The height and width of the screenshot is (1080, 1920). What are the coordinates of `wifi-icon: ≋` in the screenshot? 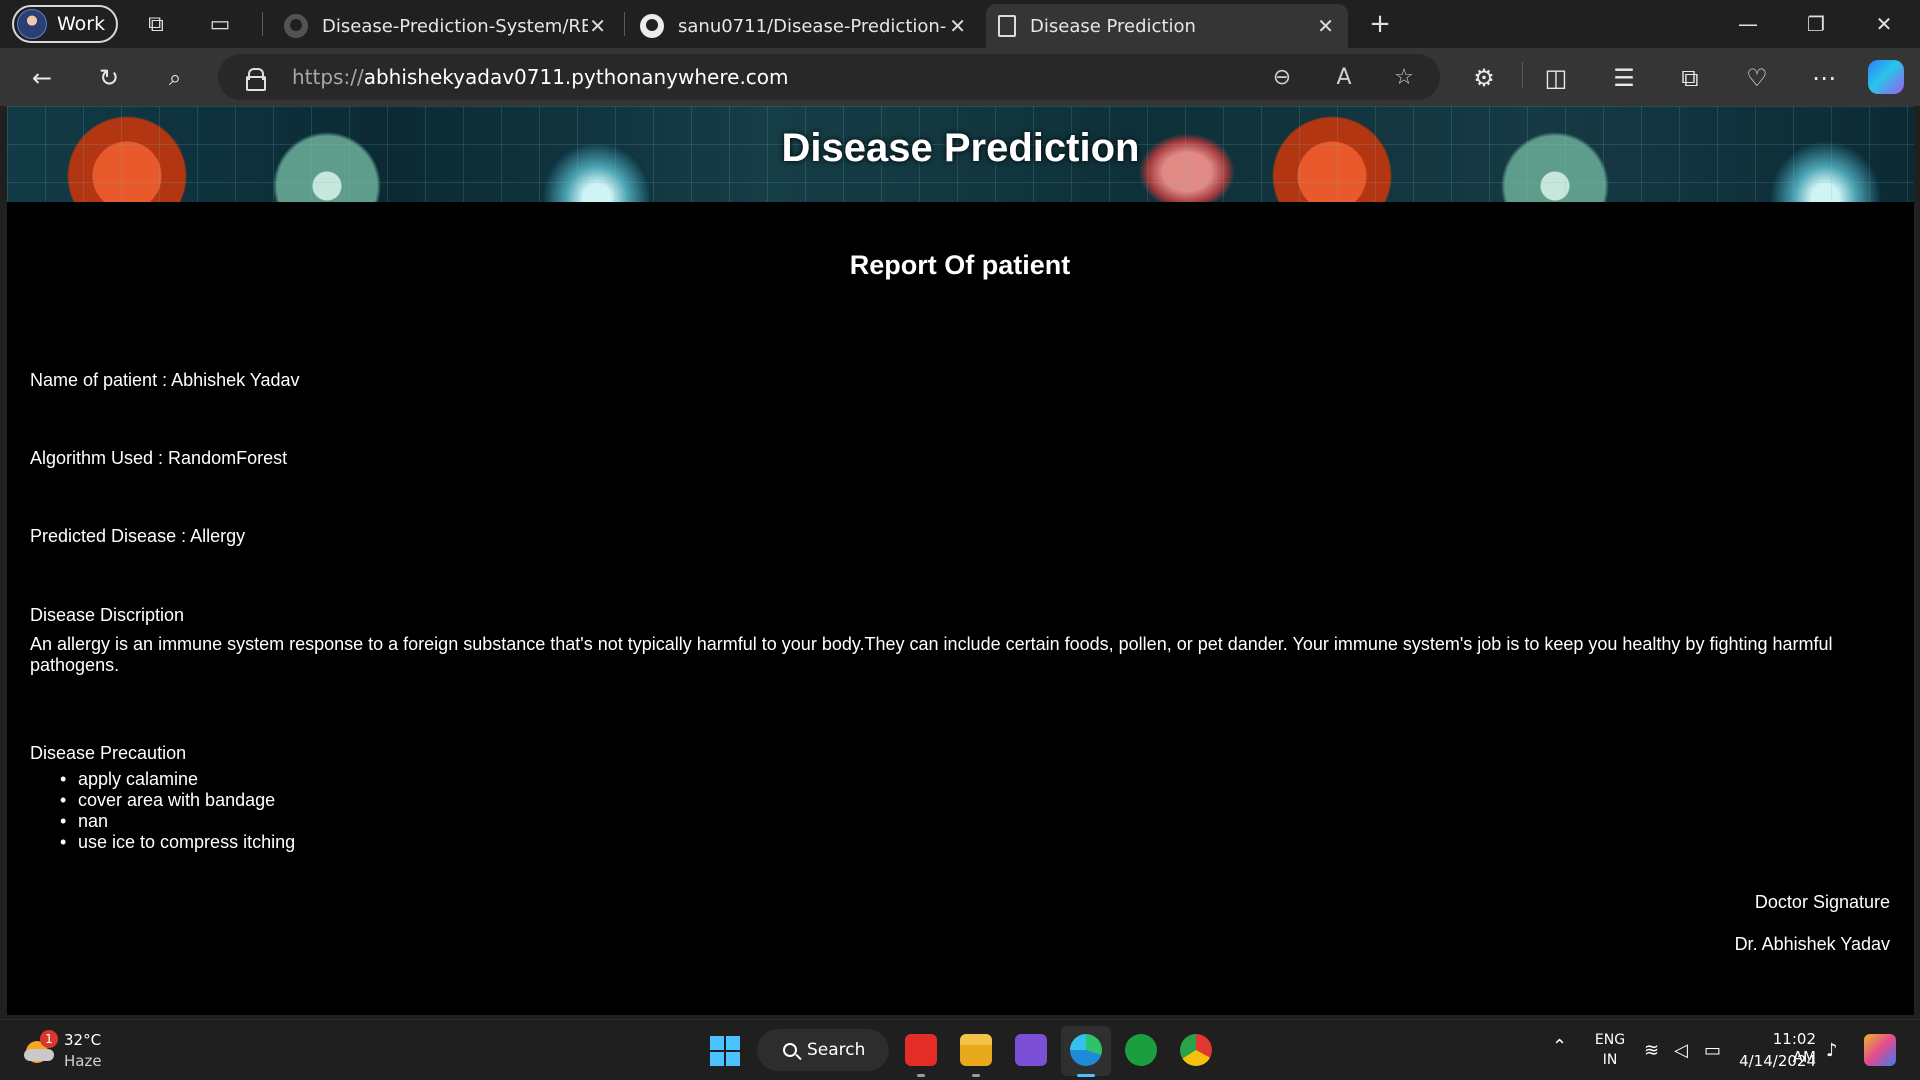 It's located at (1651, 1050).